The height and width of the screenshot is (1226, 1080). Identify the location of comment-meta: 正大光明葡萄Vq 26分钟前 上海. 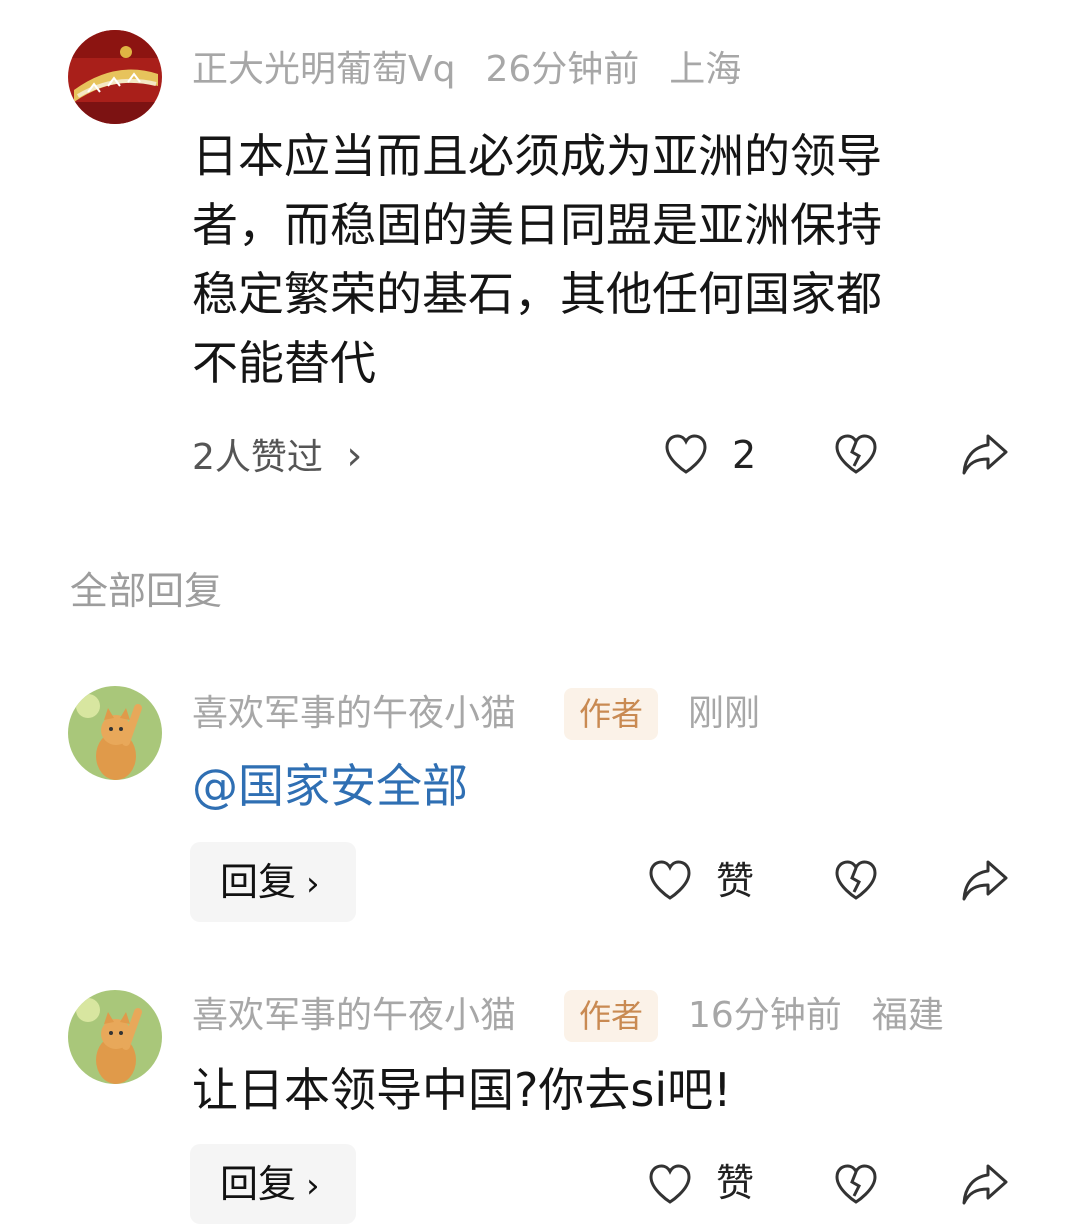
(466, 70).